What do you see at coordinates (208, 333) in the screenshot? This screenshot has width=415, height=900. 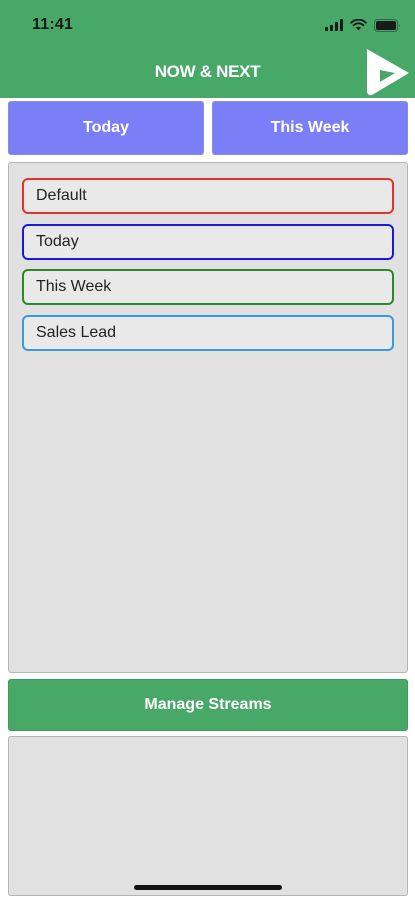 I see `stream-item-sales-lead: Sales Lead` at bounding box center [208, 333].